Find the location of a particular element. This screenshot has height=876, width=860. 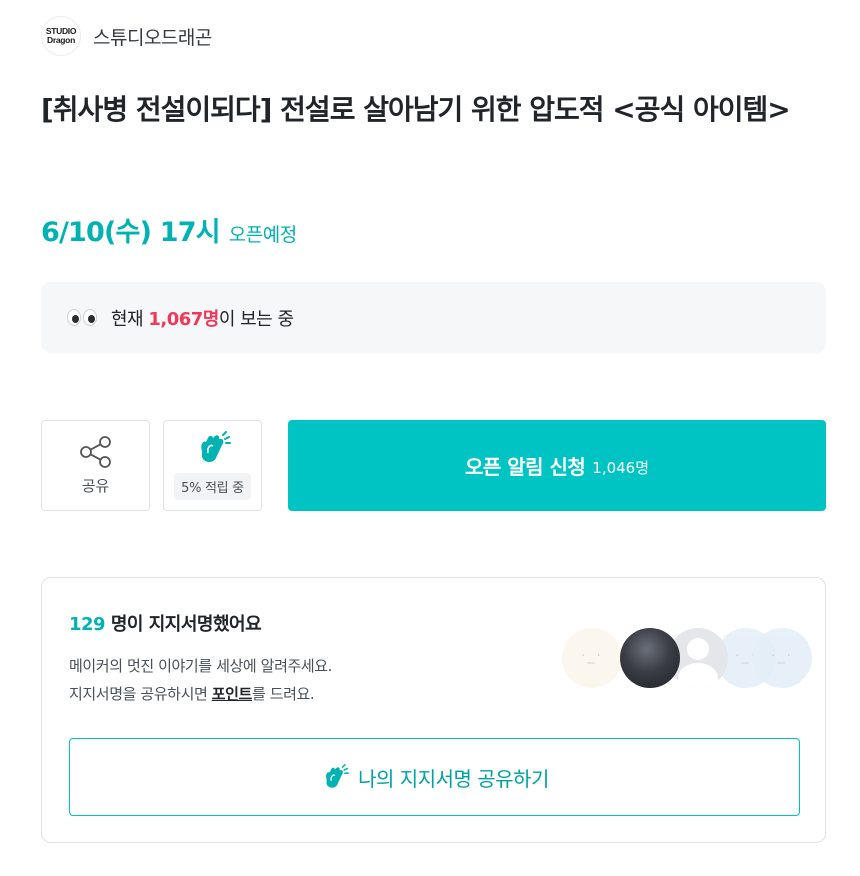

support-desc-line1: 메이커의 멋진 이야기를 세상에 알려주세요. is located at coordinates (201, 666).